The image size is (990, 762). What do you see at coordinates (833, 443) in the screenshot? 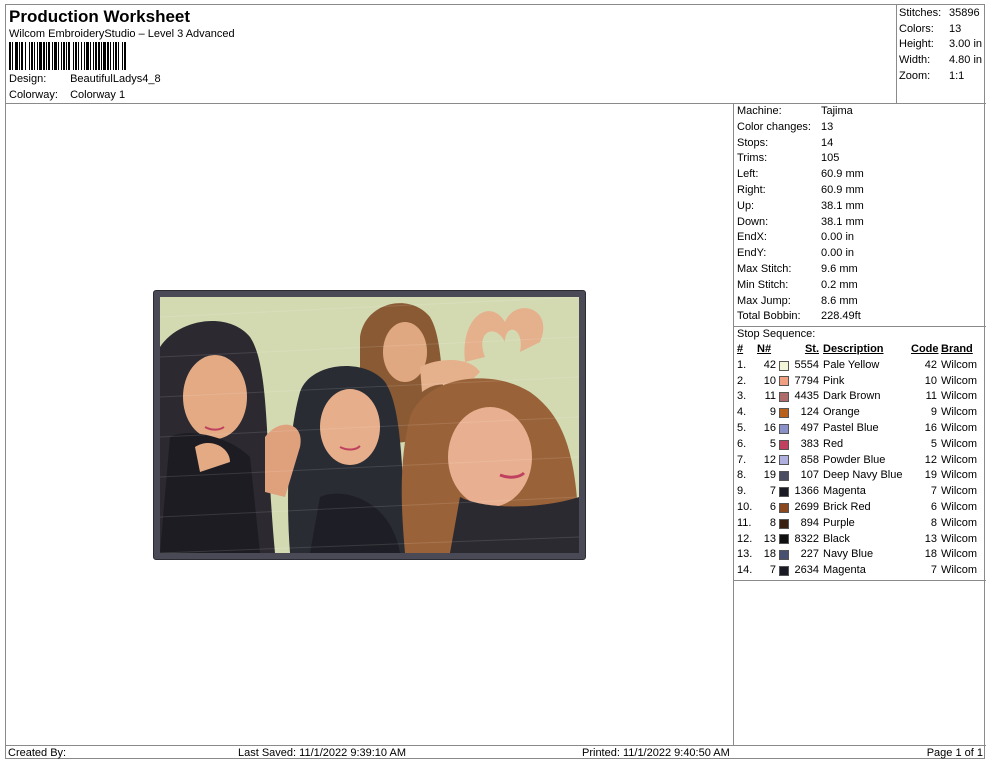
I see `row-description: Red` at bounding box center [833, 443].